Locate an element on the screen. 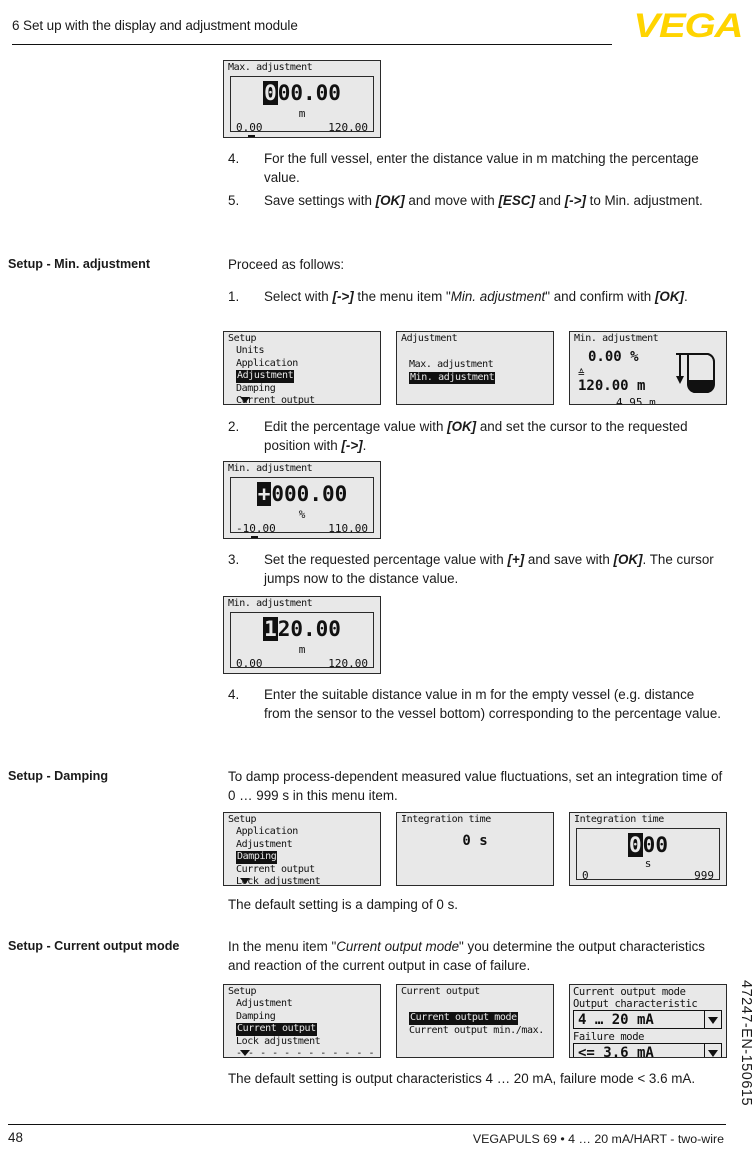 Image resolution: width=756 pixels, height=1157 pixels. list-number: 3. is located at coordinates (234, 559).